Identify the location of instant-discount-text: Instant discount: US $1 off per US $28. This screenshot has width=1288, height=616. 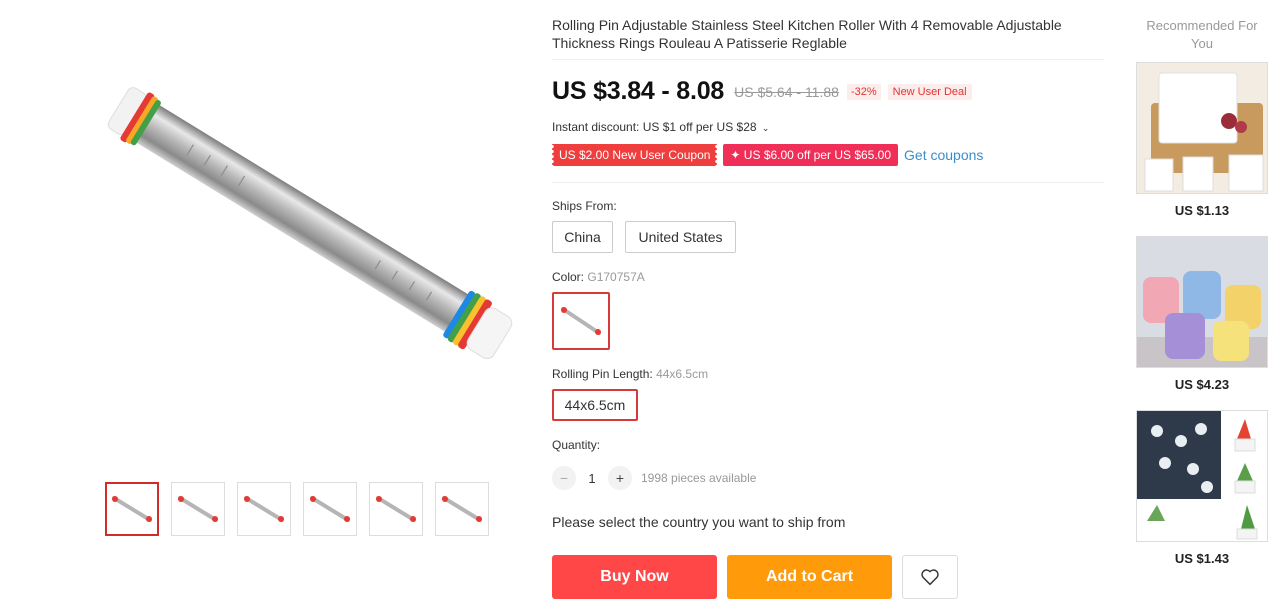
(654, 127).